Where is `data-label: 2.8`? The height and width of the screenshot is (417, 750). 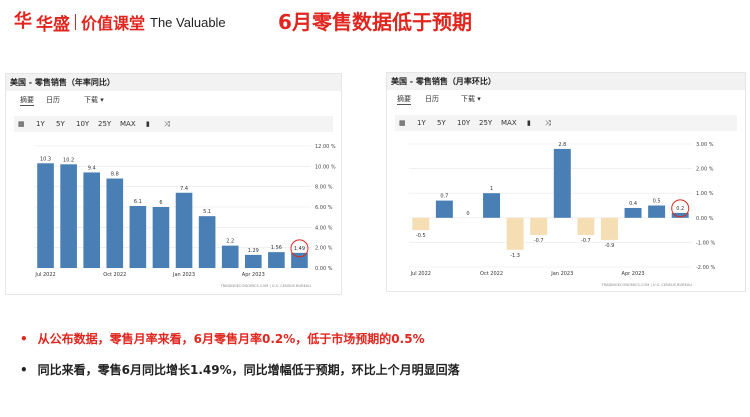 data-label: 2.8 is located at coordinates (562, 145).